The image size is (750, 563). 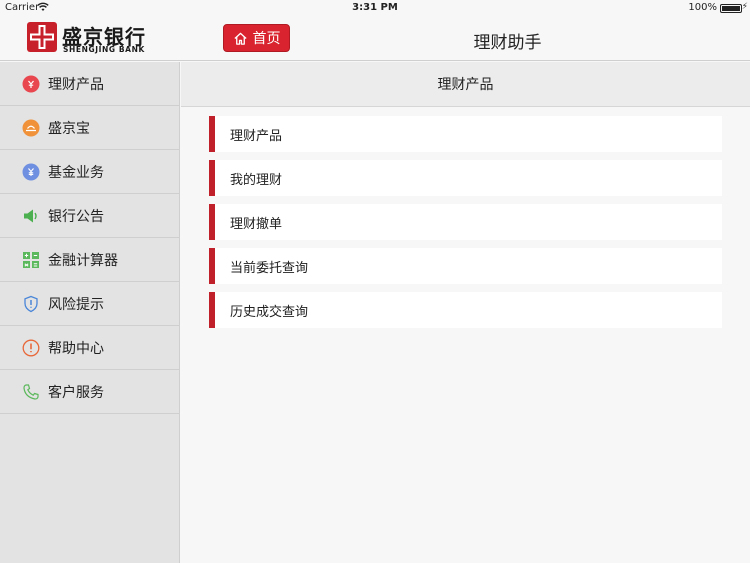 What do you see at coordinates (744, 7) in the screenshot?
I see `charging-icon: ⚡` at bounding box center [744, 7].